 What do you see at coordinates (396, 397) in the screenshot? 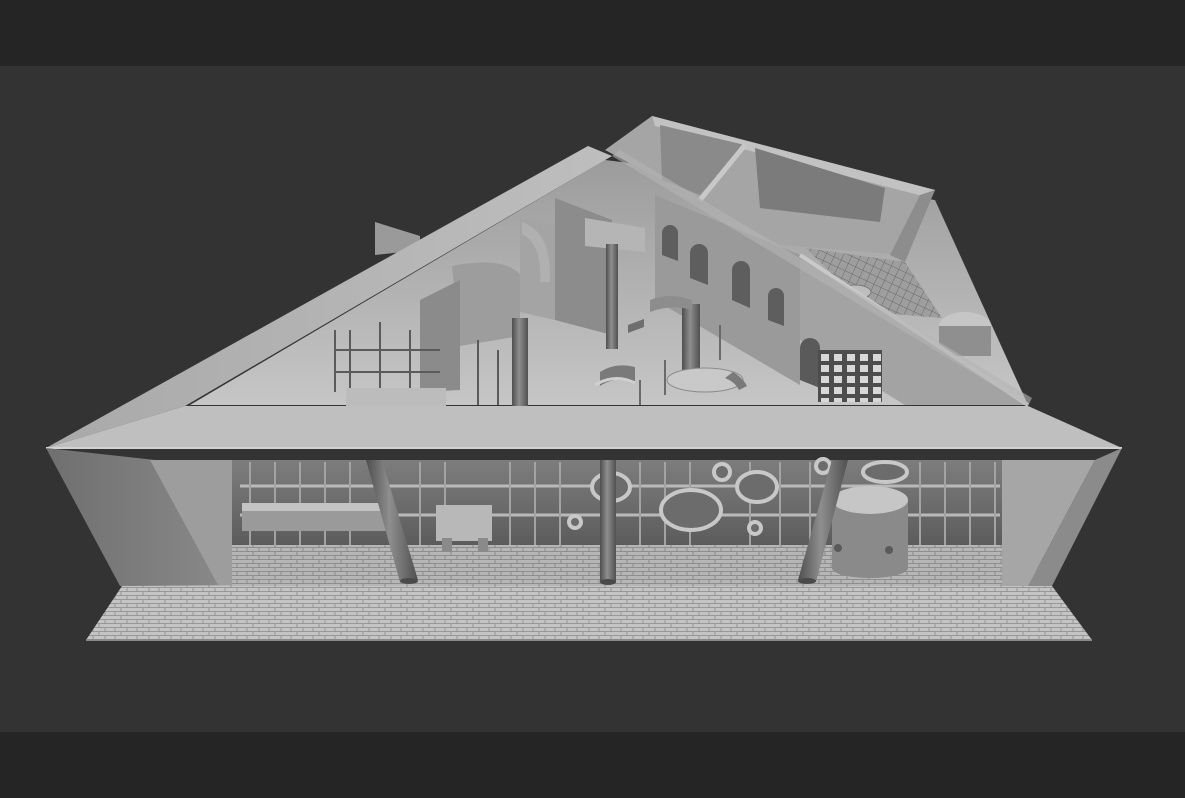
I see `low-platform` at bounding box center [396, 397].